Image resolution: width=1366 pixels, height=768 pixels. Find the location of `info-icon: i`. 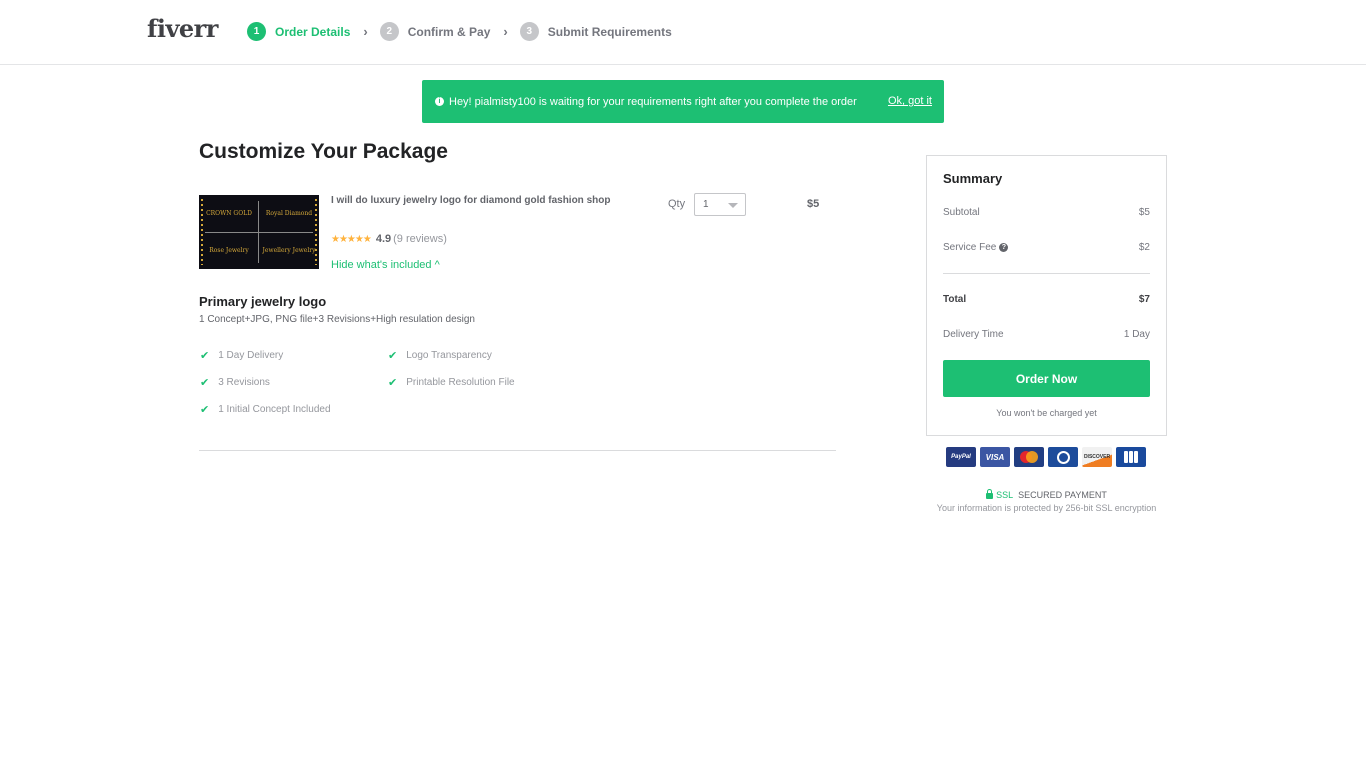

info-icon: i is located at coordinates (439, 101).